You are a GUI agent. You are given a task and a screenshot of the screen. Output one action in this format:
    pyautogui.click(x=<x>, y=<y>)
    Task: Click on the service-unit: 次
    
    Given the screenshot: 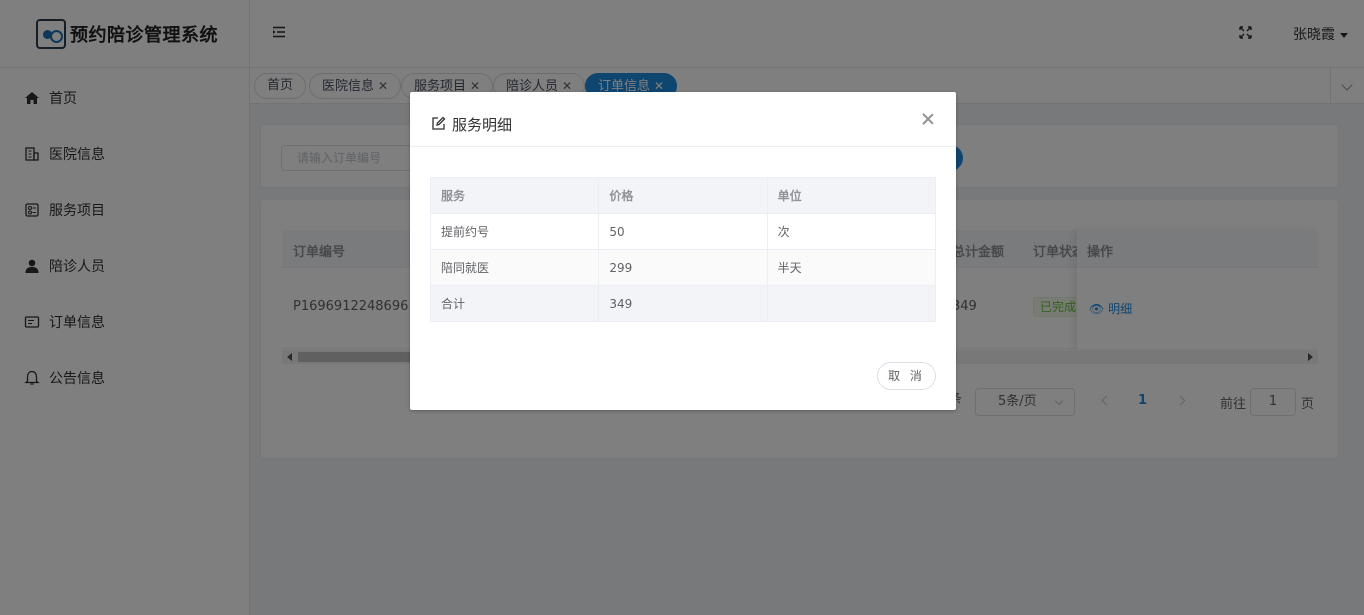 What is the action you would take?
    pyautogui.click(x=851, y=231)
    